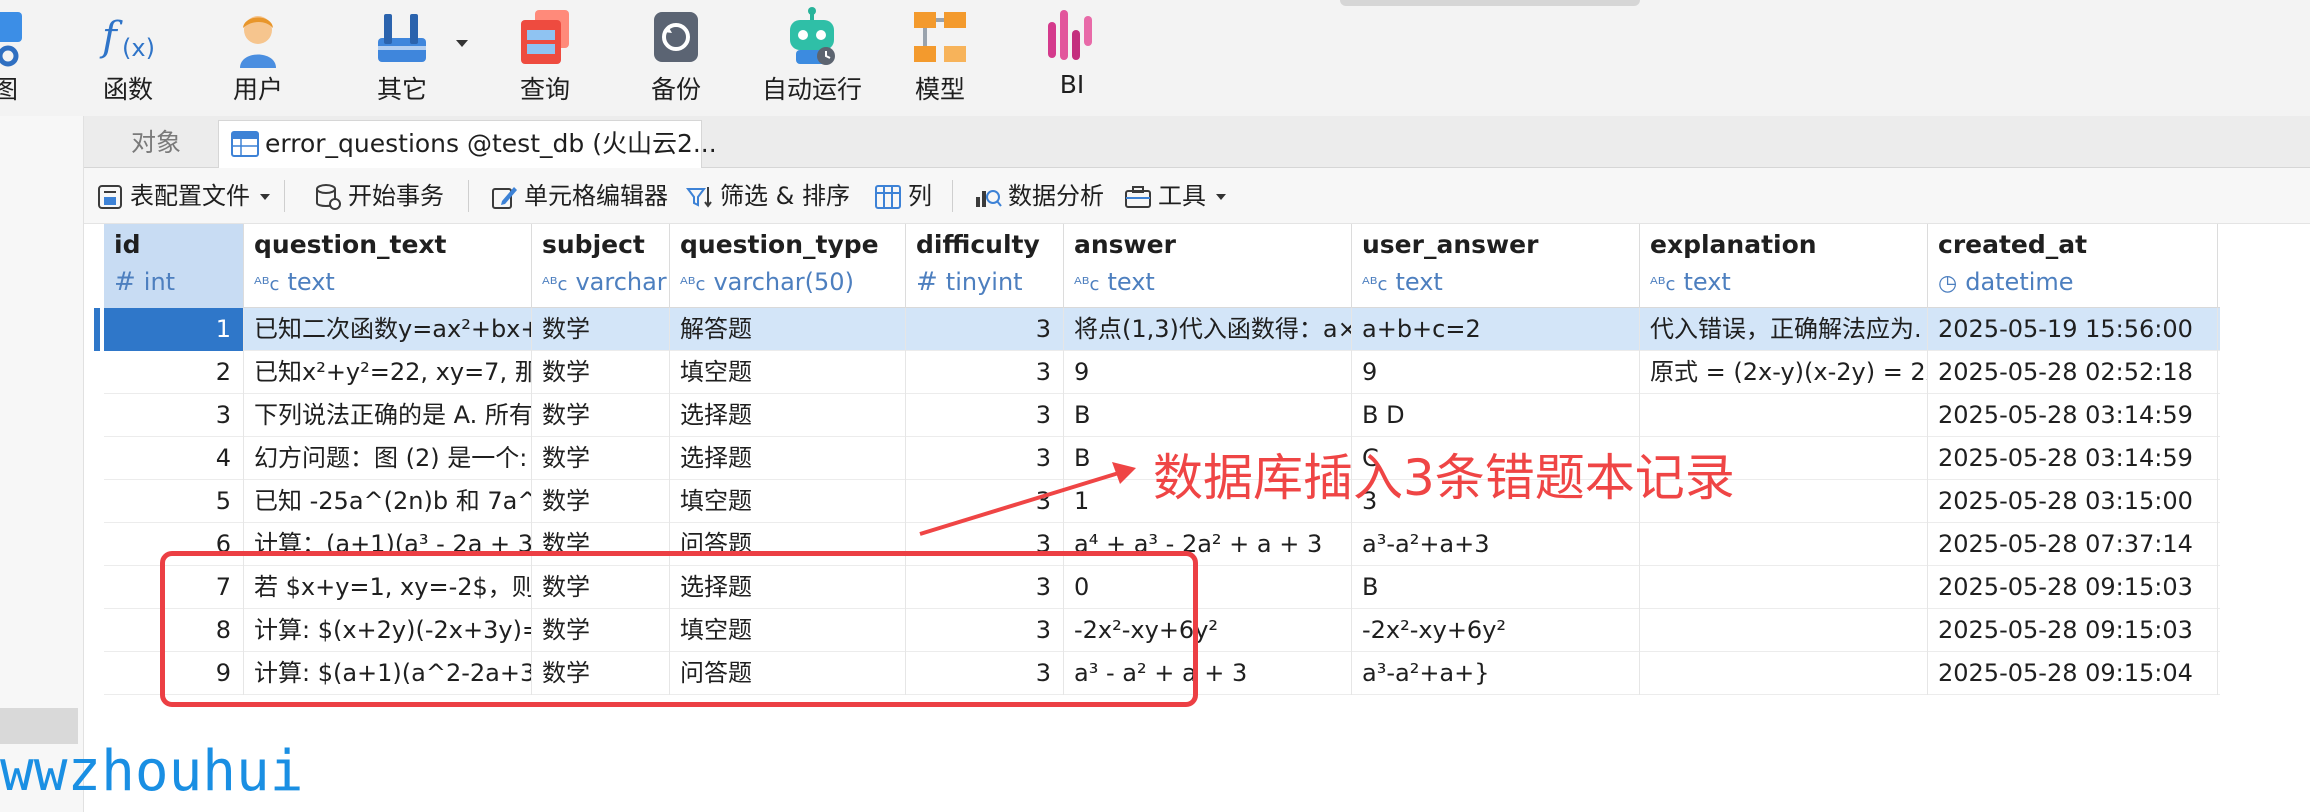 The height and width of the screenshot is (812, 2310). Describe the element at coordinates (788, 329) in the screenshot. I see `cell-question-type: 解答题` at that location.